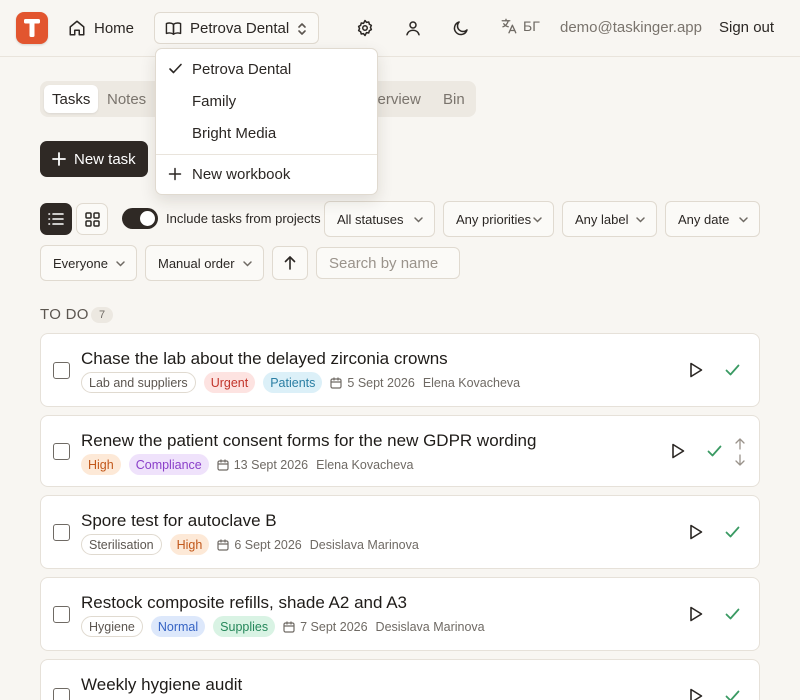 This screenshot has height=700, width=800. What do you see at coordinates (126, 99) in the screenshot?
I see `tab-notes: Notes` at bounding box center [126, 99].